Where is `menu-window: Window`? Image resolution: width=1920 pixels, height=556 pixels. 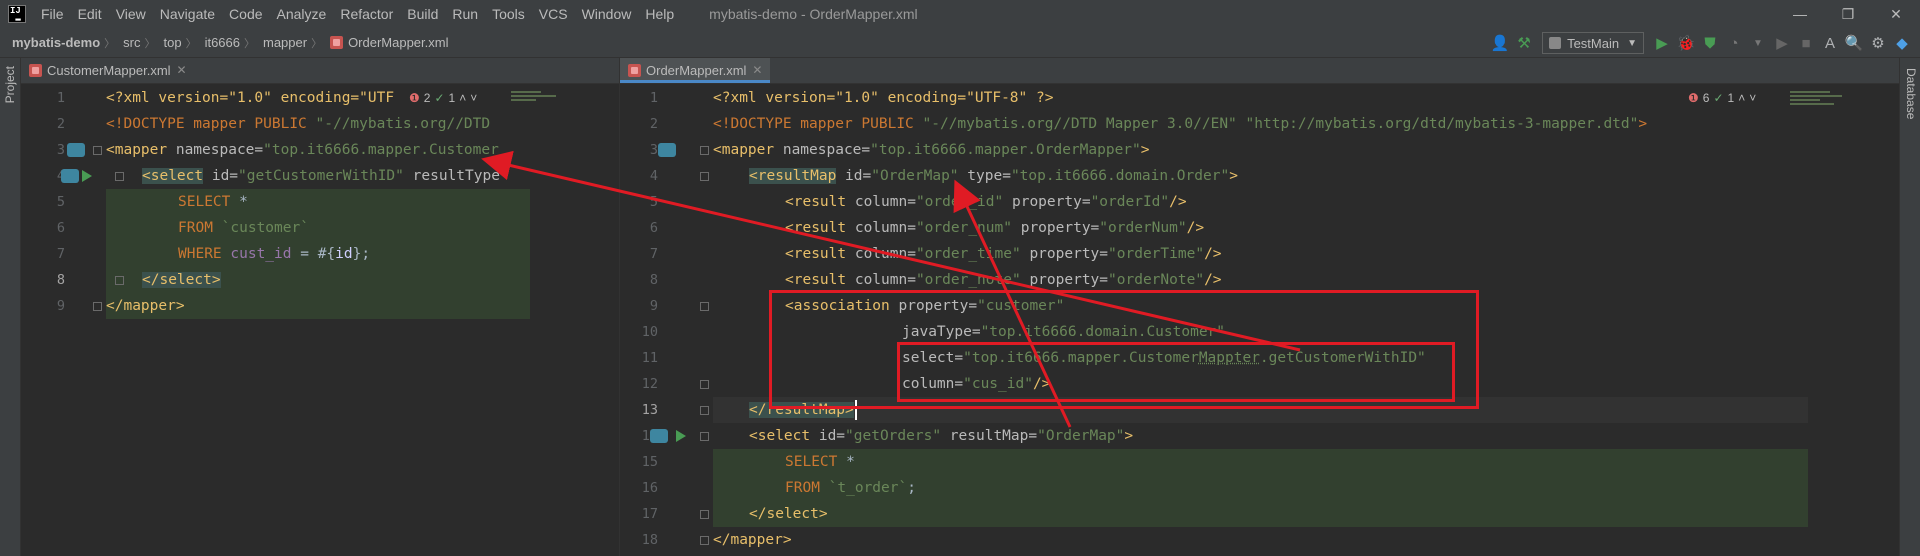 menu-window: Window is located at coordinates (607, 14).